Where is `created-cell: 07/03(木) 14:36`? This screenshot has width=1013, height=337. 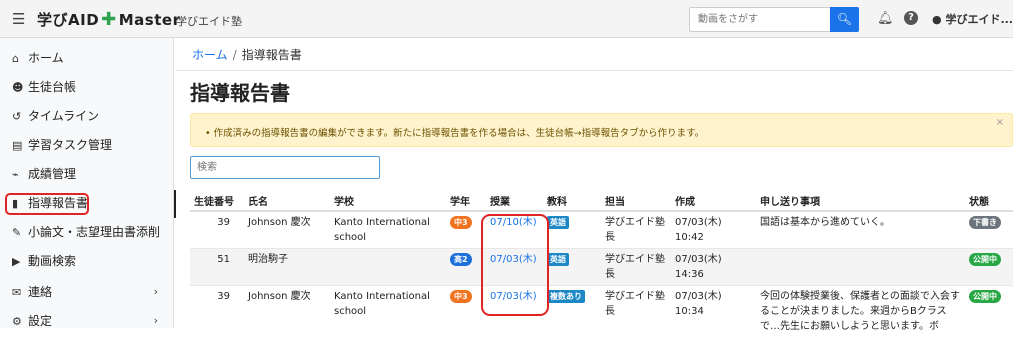
created-cell: 07/03(木) 14:36 is located at coordinates (713, 267).